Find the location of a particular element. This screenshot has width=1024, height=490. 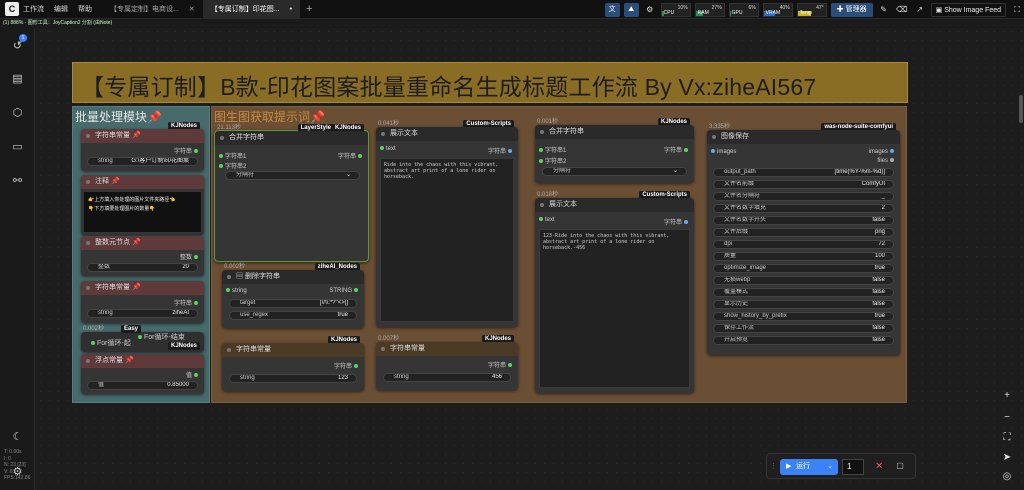

input-slot: string is located at coordinates (235, 291).